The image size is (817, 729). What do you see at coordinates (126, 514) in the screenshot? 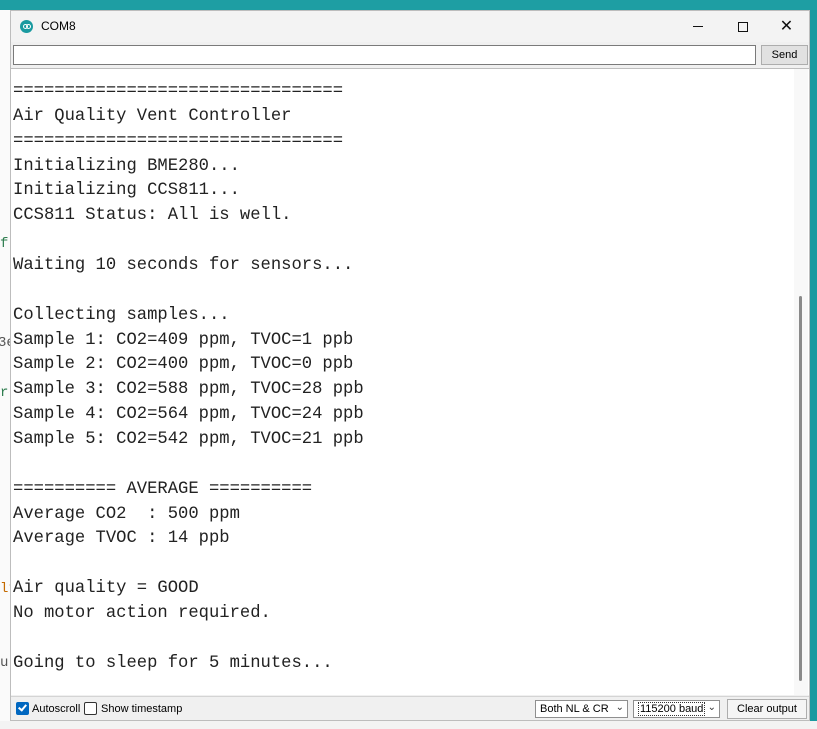
I see `output-line: Average CO2 : 500 ppm` at bounding box center [126, 514].